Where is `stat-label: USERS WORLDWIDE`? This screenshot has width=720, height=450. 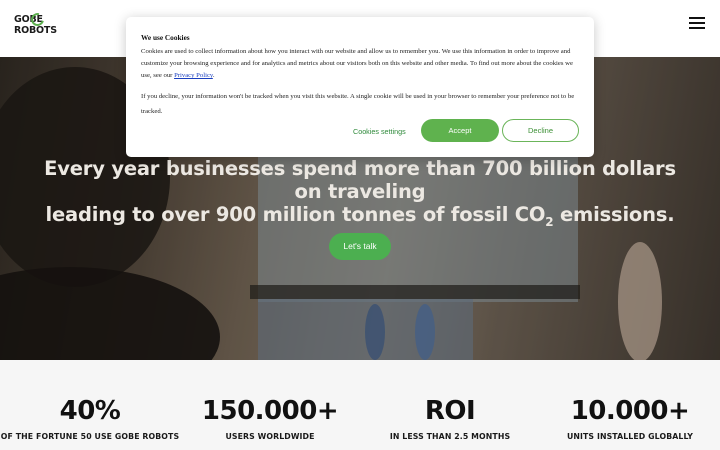
stat-label: USERS WORLDWIDE is located at coordinates (270, 436).